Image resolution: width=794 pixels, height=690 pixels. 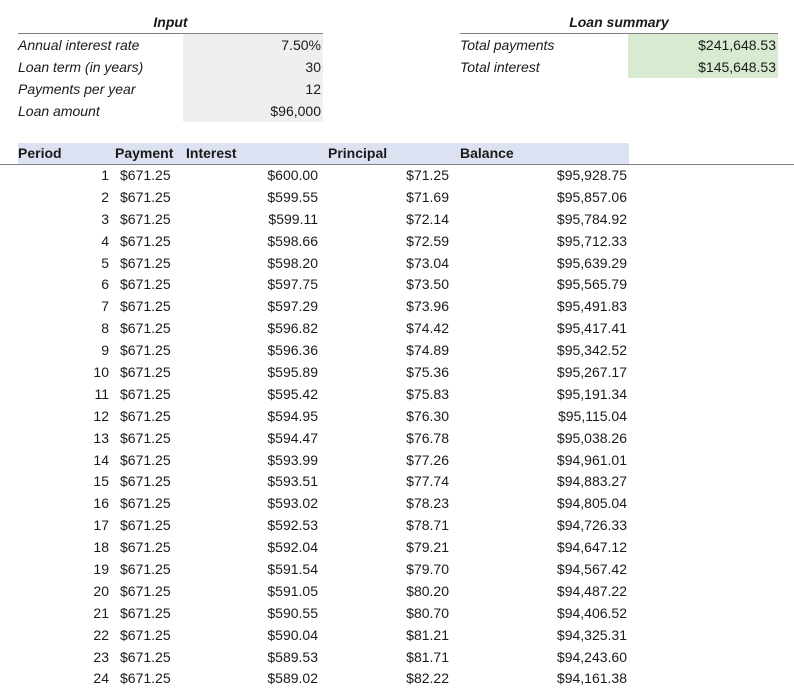 What do you see at coordinates (292, 242) in the screenshot?
I see `cell-interest: $598.66` at bounding box center [292, 242].